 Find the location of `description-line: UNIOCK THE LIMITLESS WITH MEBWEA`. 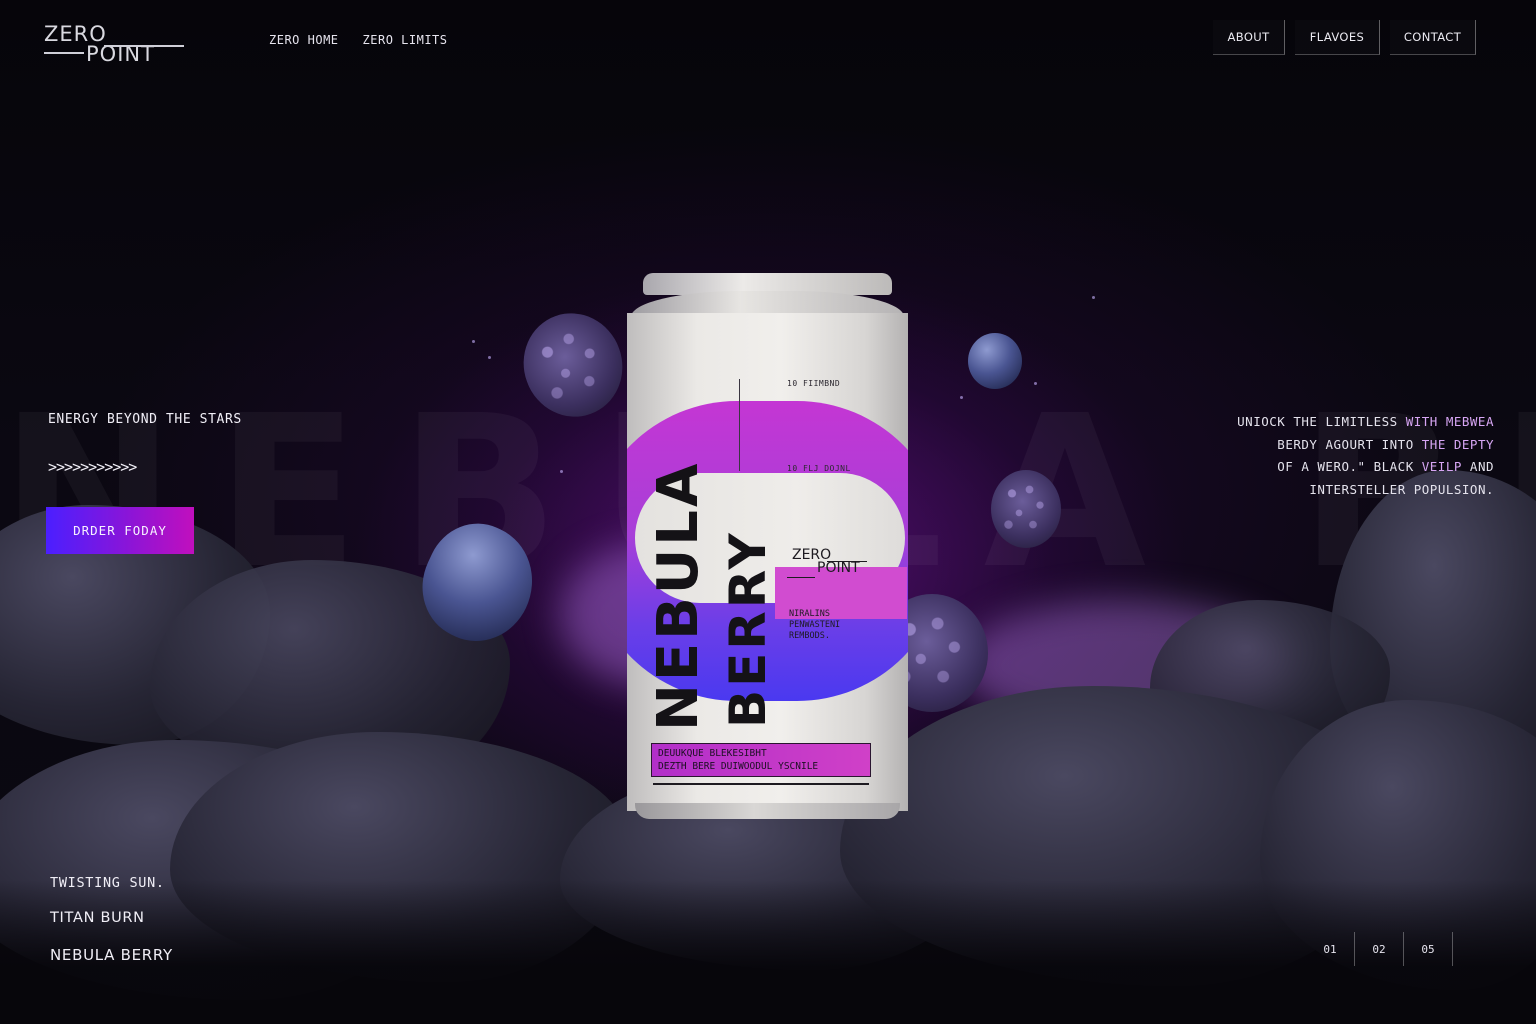

description-line: UNIOCK THE LIMITLESS WITH MEBWEA is located at coordinates (1329, 422).